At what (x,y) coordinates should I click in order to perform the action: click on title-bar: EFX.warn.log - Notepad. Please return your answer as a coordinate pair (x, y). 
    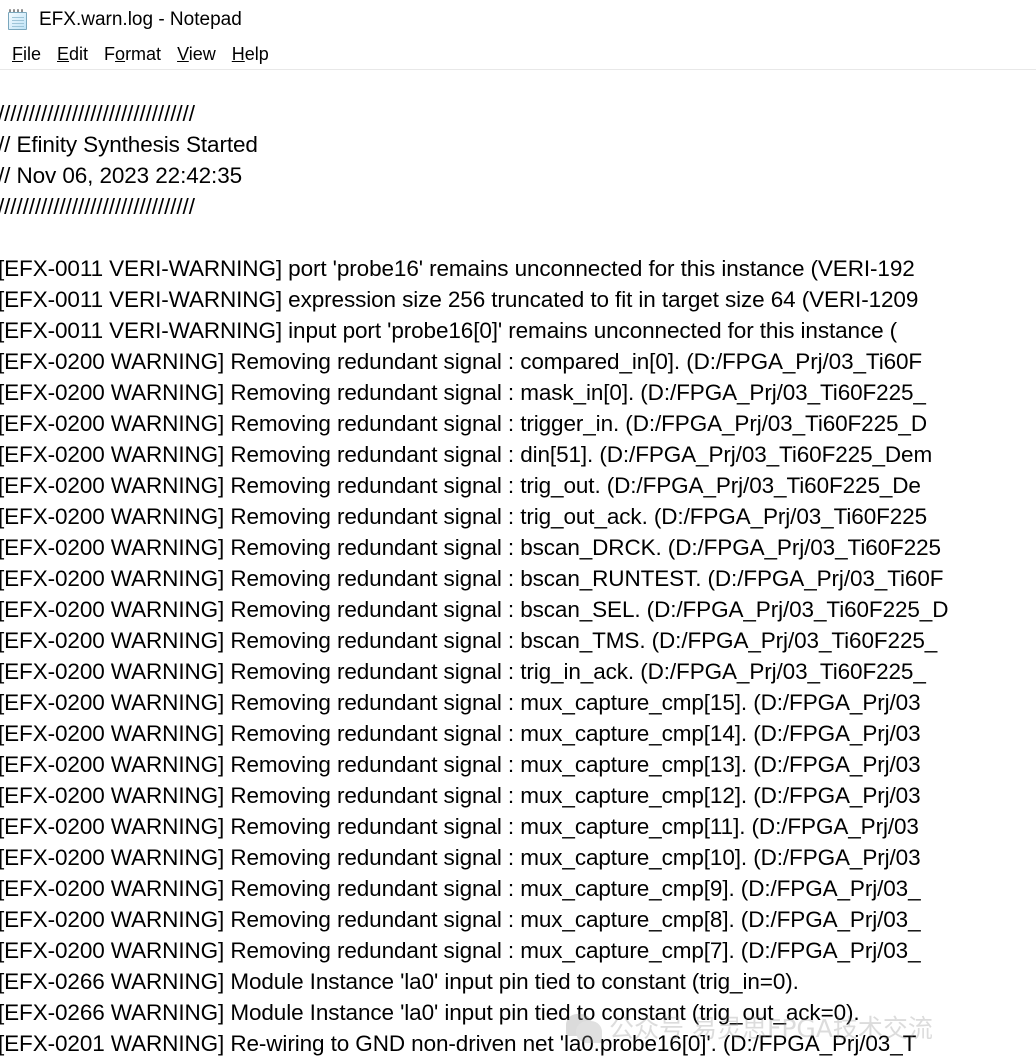
    Looking at the image, I should click on (518, 19).